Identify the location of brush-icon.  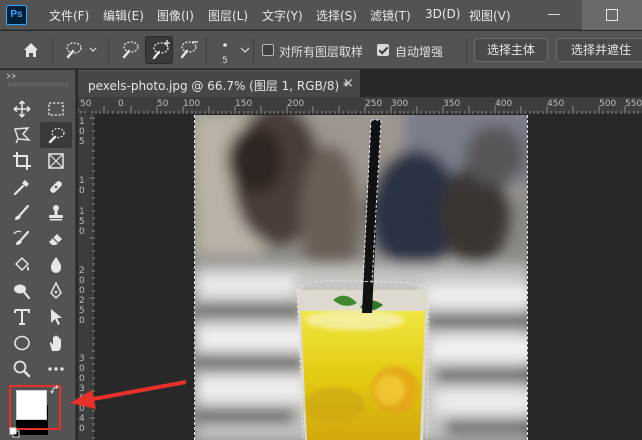
(22, 212).